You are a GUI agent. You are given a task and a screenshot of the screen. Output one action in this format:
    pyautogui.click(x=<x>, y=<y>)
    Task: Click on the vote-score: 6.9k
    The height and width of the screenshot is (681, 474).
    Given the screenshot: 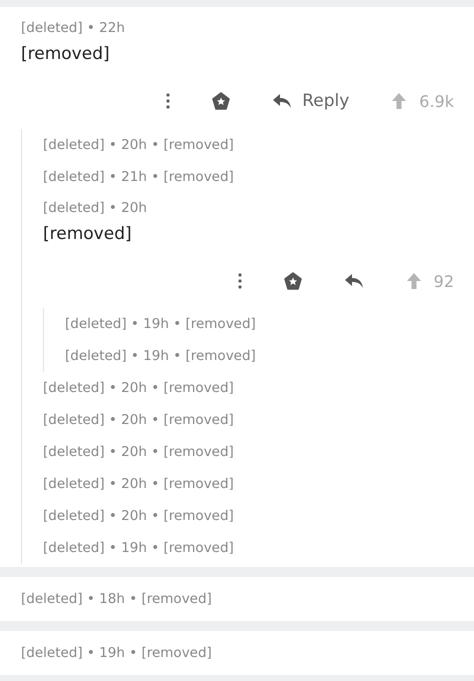 What is the action you would take?
    pyautogui.click(x=436, y=101)
    